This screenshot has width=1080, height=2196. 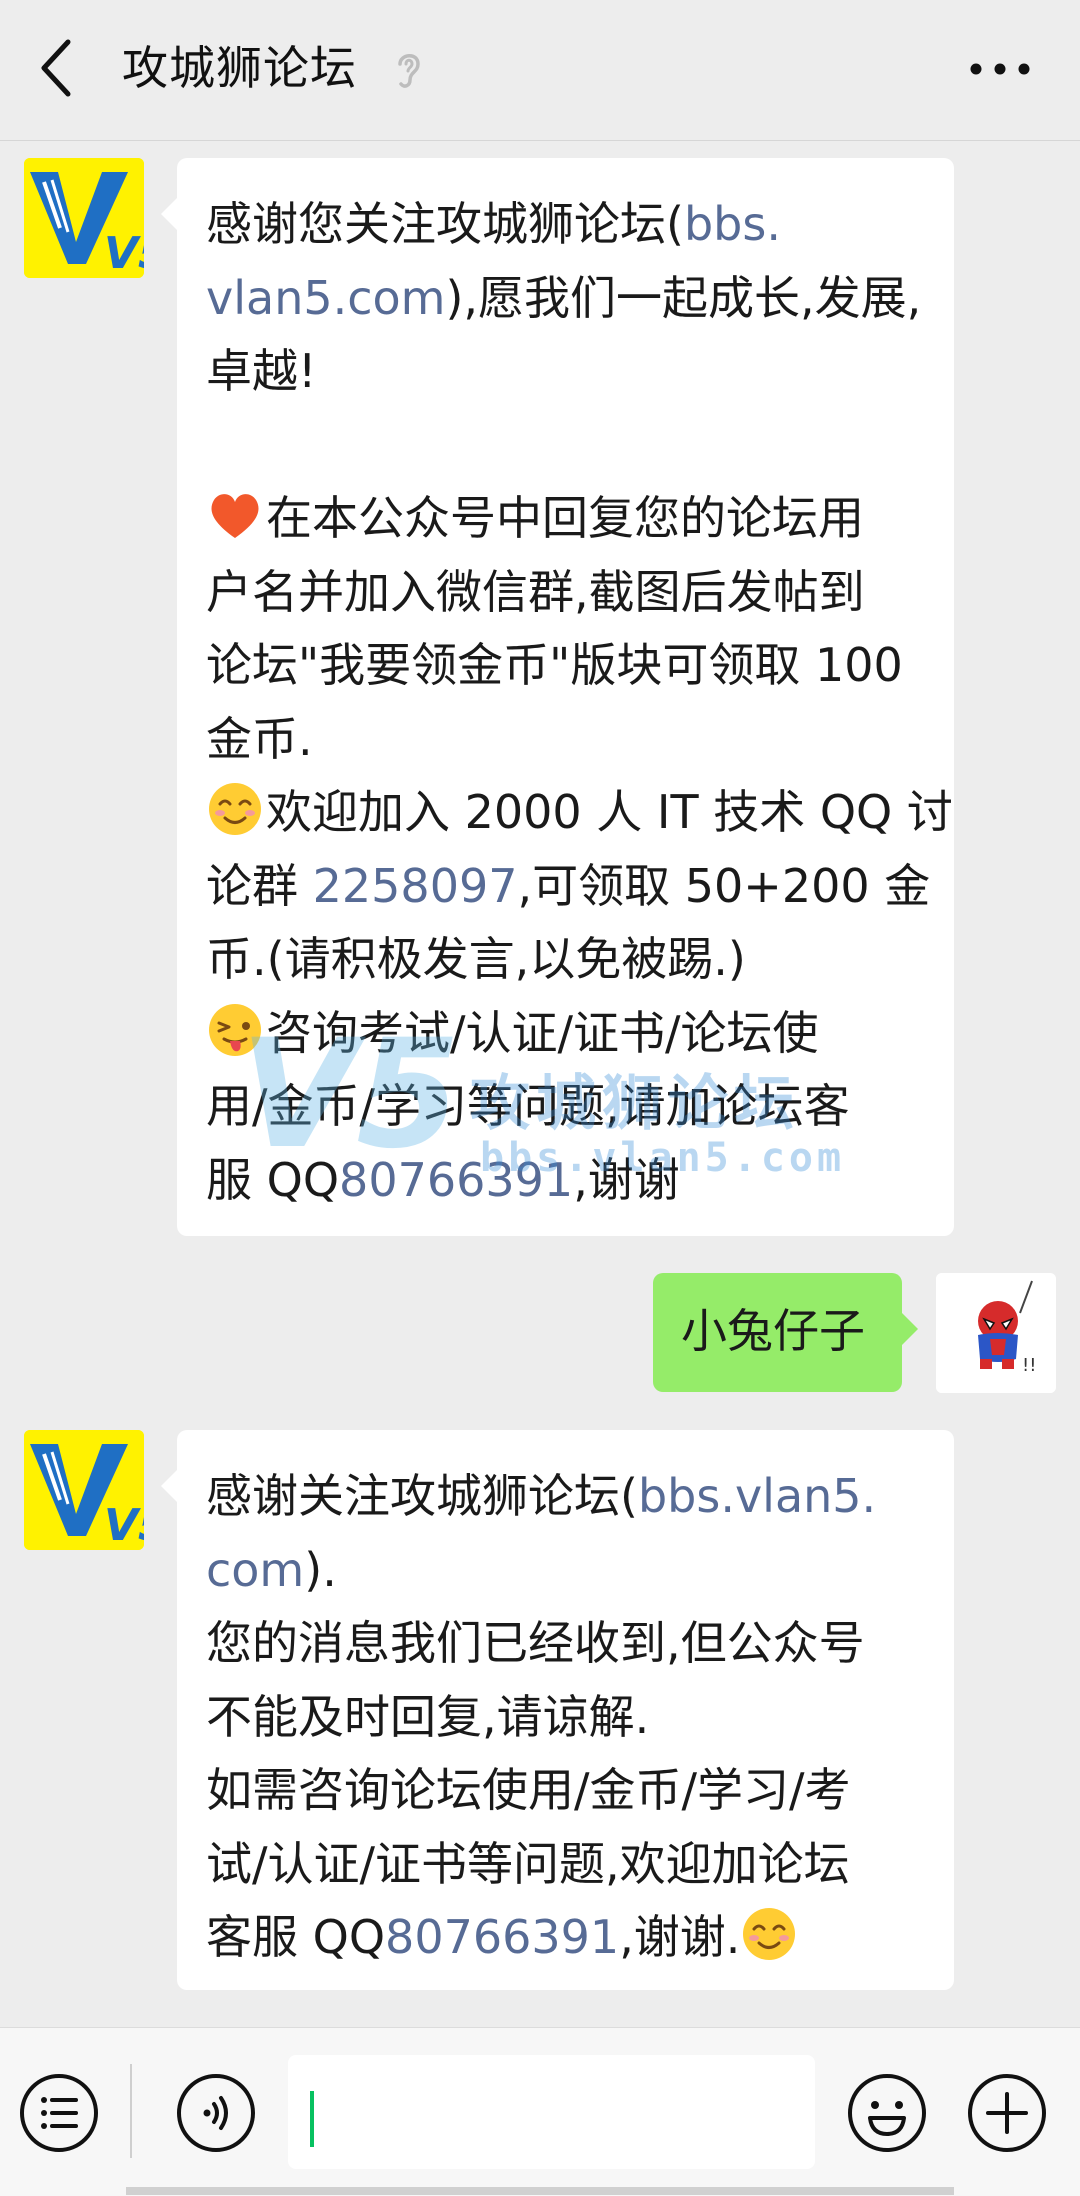 What do you see at coordinates (259, 738) in the screenshot?
I see `message-text-segment: 金币.` at bounding box center [259, 738].